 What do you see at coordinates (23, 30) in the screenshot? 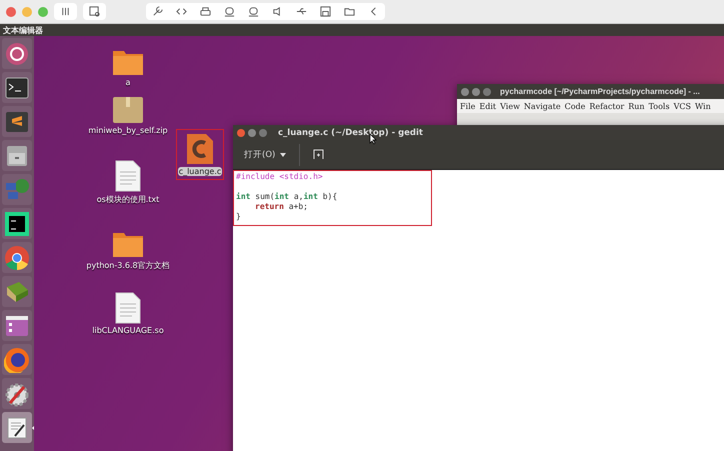
I see `app-title: 文本编辑器` at bounding box center [23, 30].